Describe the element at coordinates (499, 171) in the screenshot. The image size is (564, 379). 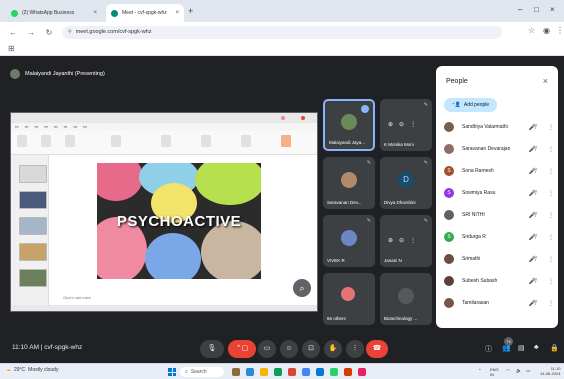
I see `list-item: S Sona Ramesh 🎤̸ ⋮` at that location.